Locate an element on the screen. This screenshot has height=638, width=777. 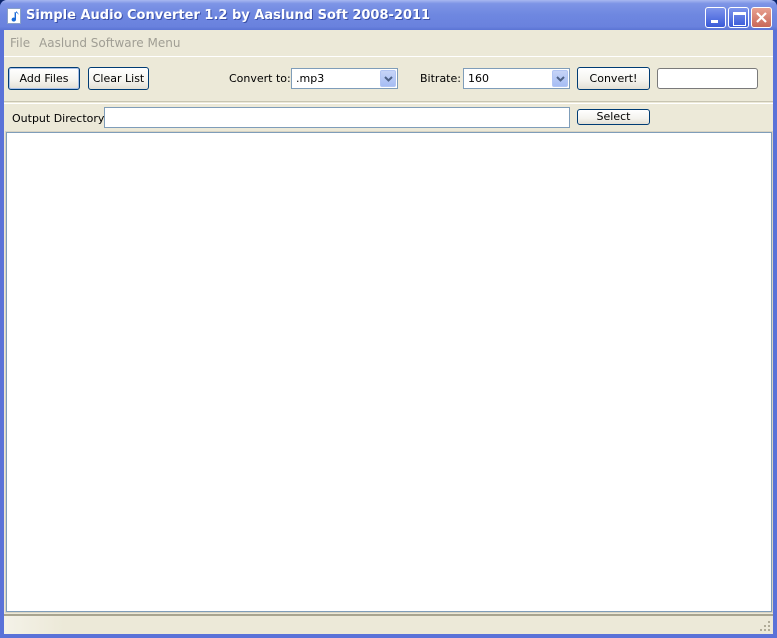
output-directory-input is located at coordinates (337, 117).